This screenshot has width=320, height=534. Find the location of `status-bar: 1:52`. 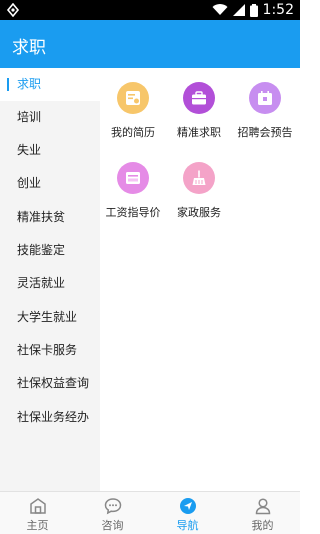

status-bar: 1:52 is located at coordinates (150, 10).